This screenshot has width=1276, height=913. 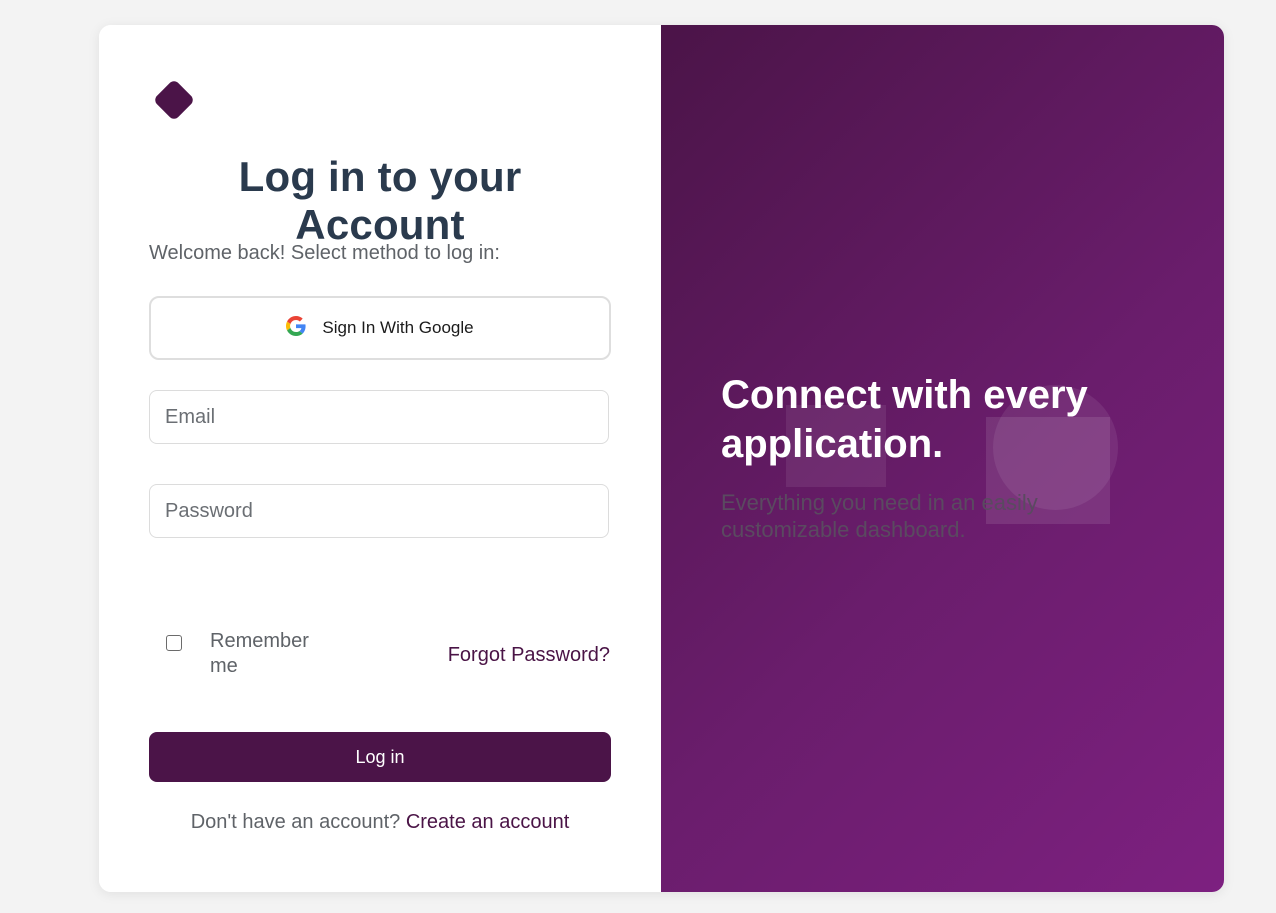 I want to click on password-field-wrapper, so click(x=379, y=511).